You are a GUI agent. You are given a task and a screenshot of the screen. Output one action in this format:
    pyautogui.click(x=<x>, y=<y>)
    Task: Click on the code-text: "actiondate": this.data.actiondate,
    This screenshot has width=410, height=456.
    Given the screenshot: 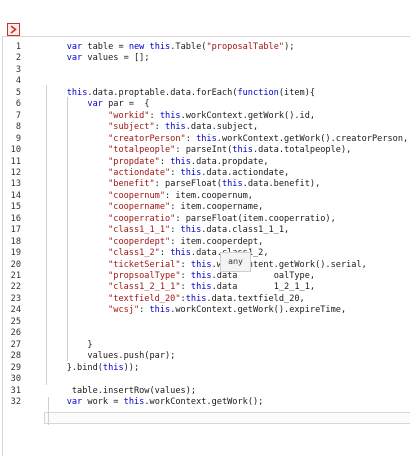 What is the action you would take?
    pyautogui.click(x=167, y=173)
    